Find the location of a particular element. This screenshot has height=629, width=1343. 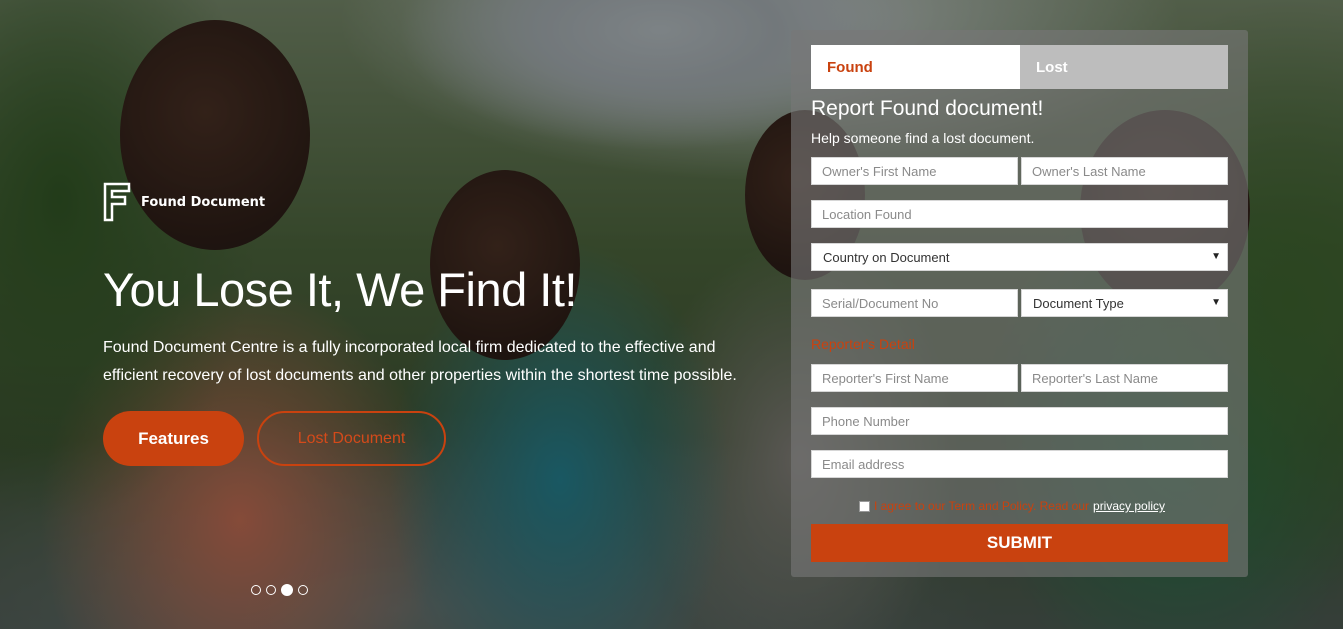

tab-found: Found is located at coordinates (915, 67).